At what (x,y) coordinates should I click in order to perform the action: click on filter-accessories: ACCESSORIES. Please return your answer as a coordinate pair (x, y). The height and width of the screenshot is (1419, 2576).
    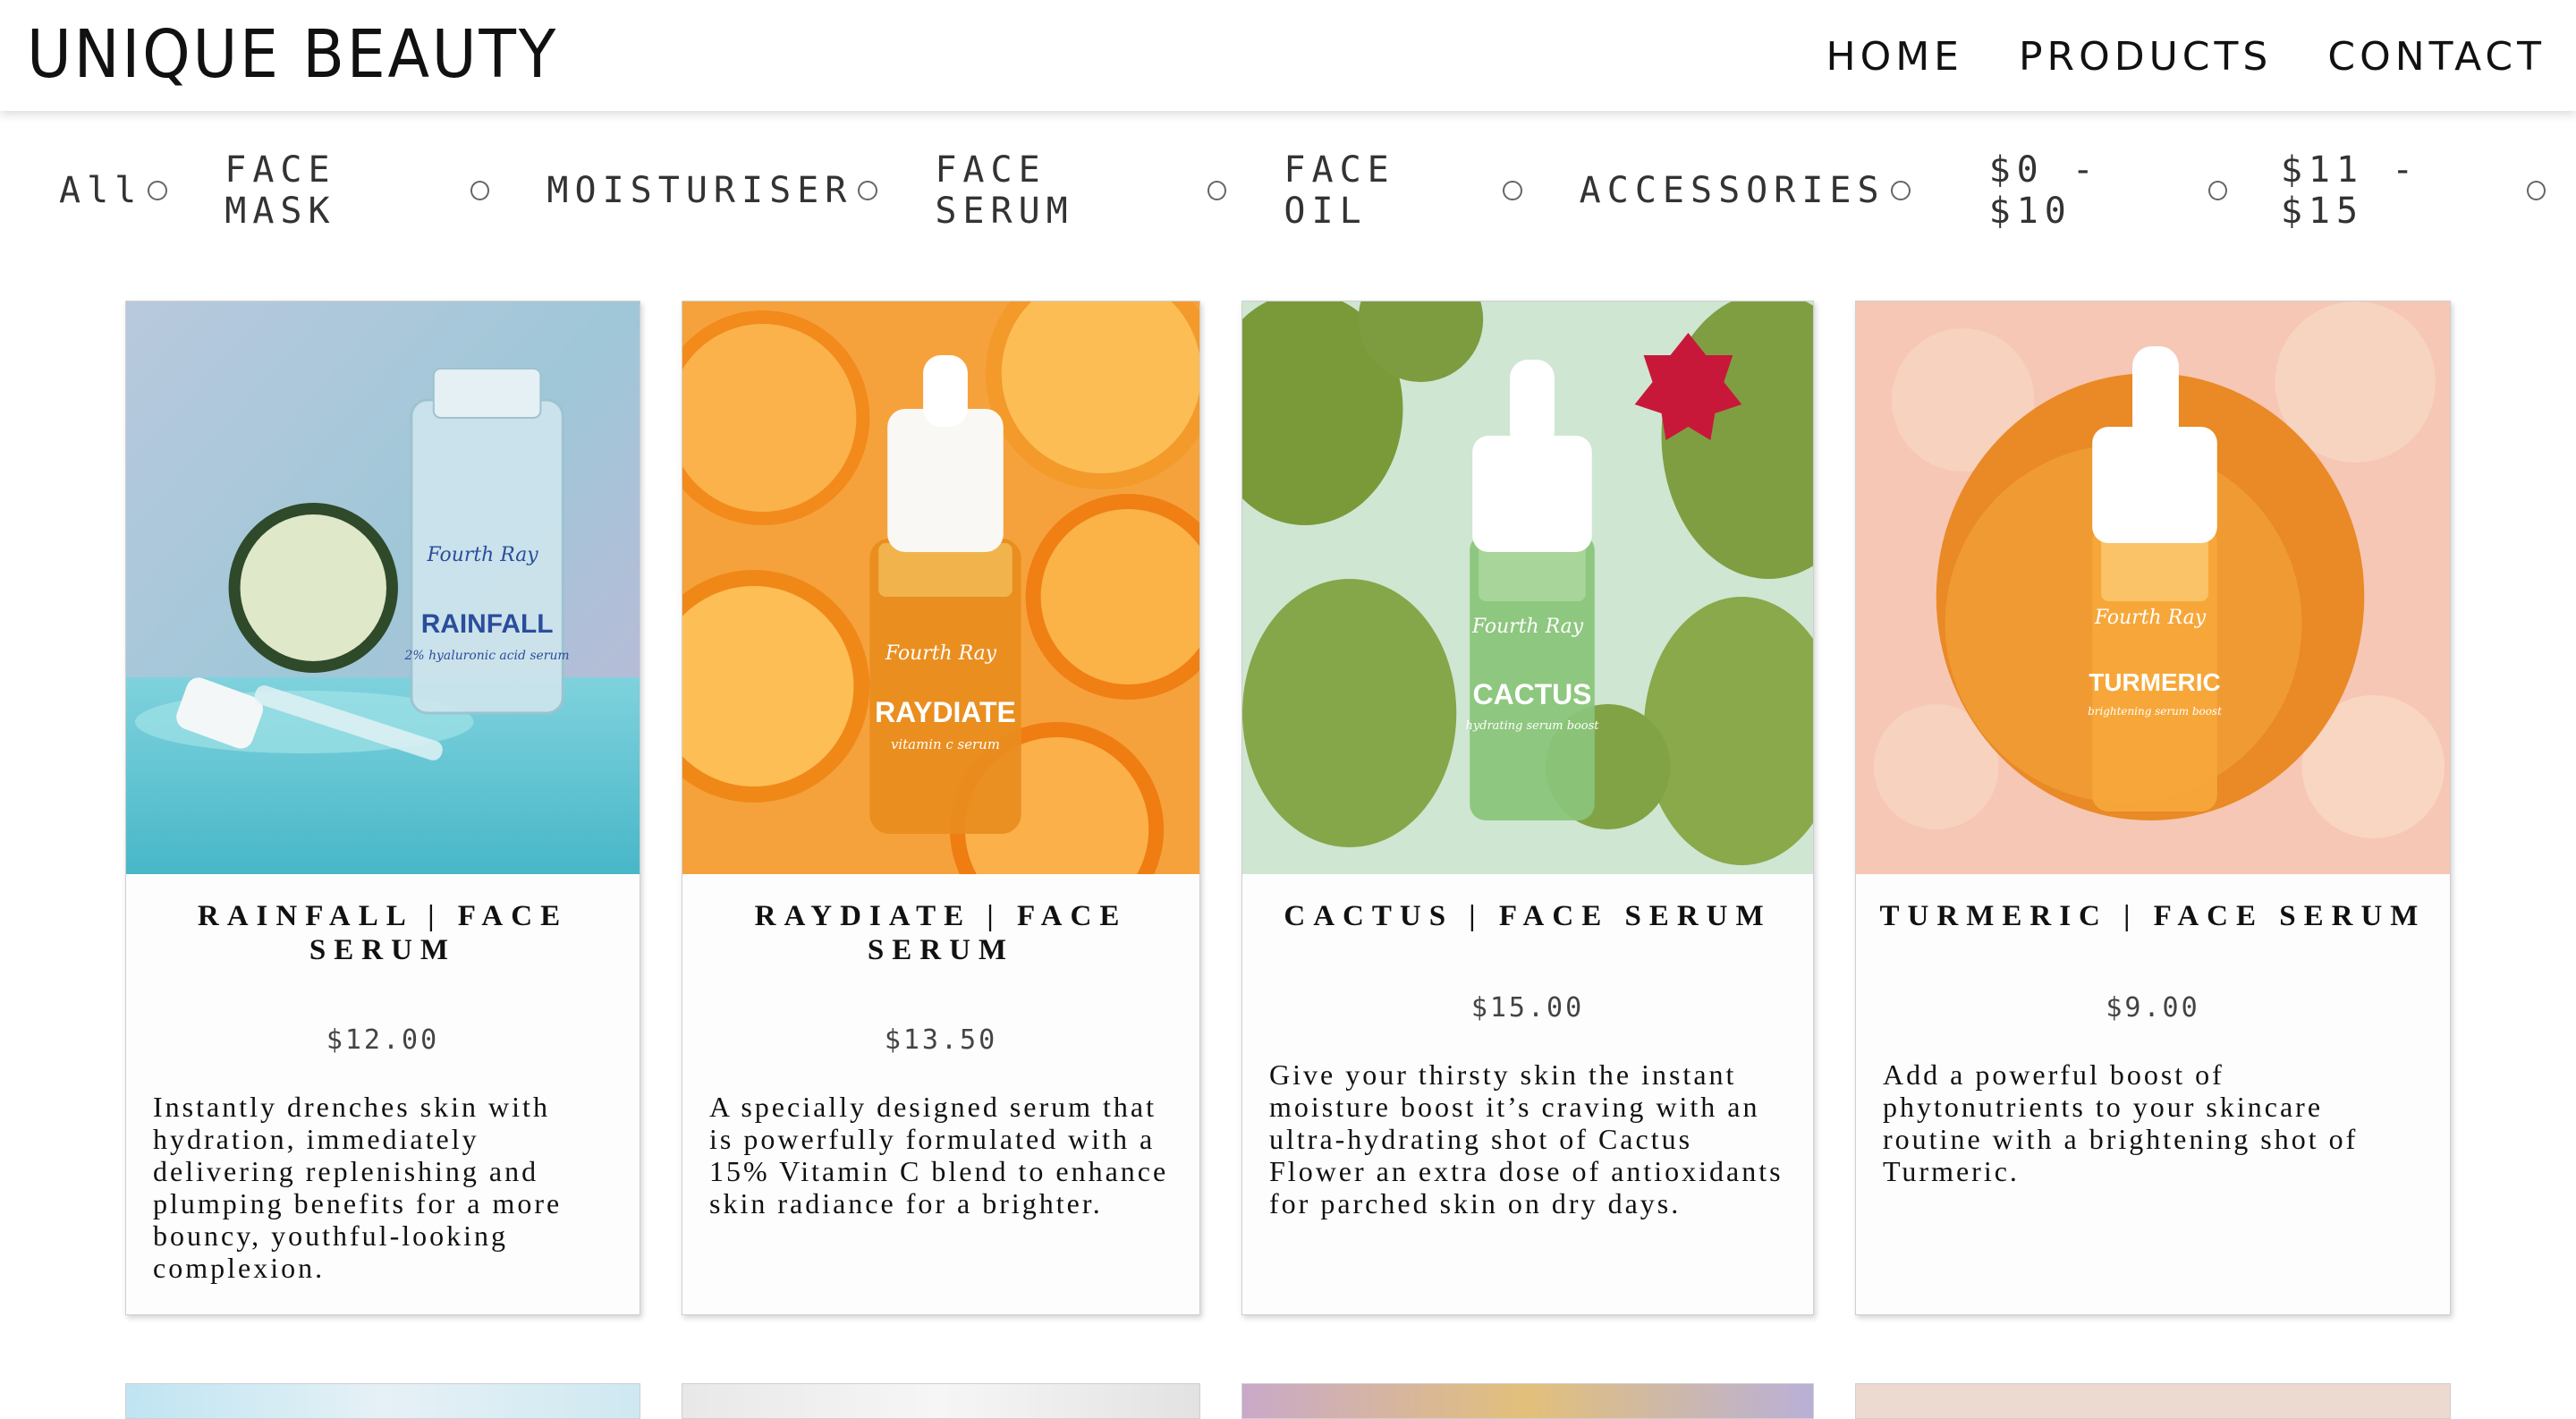
    Looking at the image, I should click on (1745, 190).